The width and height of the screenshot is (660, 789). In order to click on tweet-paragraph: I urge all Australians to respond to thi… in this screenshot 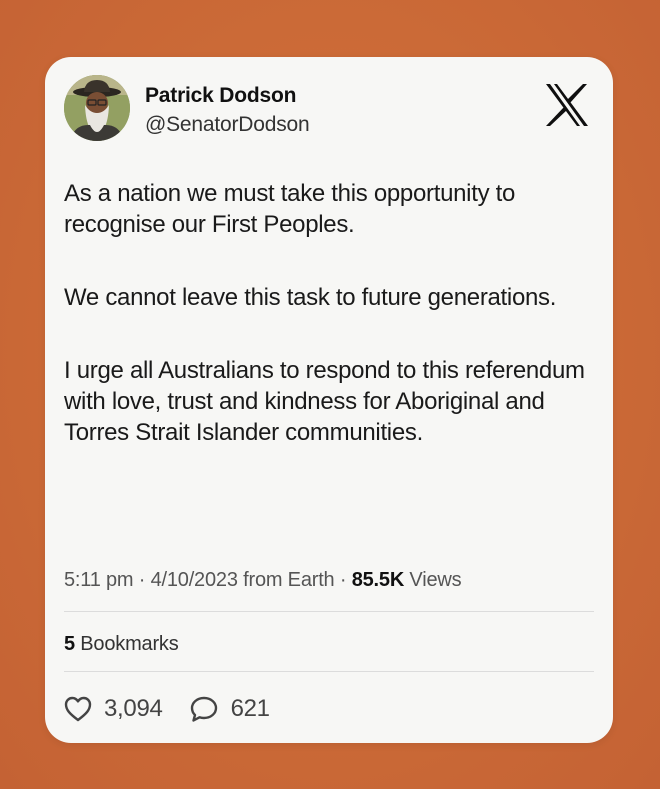, I will do `click(324, 401)`.